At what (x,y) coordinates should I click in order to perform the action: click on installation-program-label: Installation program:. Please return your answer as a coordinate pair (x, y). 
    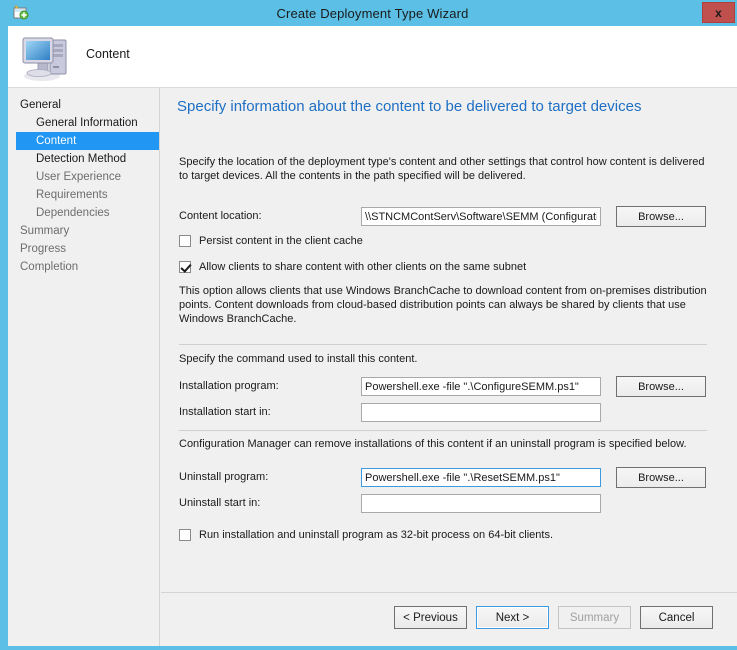
    Looking at the image, I should click on (229, 386).